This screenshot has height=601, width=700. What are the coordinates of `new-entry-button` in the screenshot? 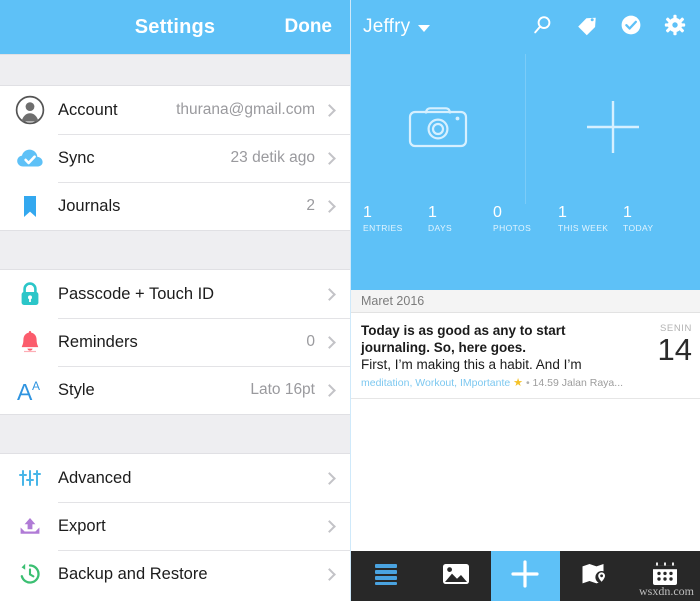 It's located at (613, 129).